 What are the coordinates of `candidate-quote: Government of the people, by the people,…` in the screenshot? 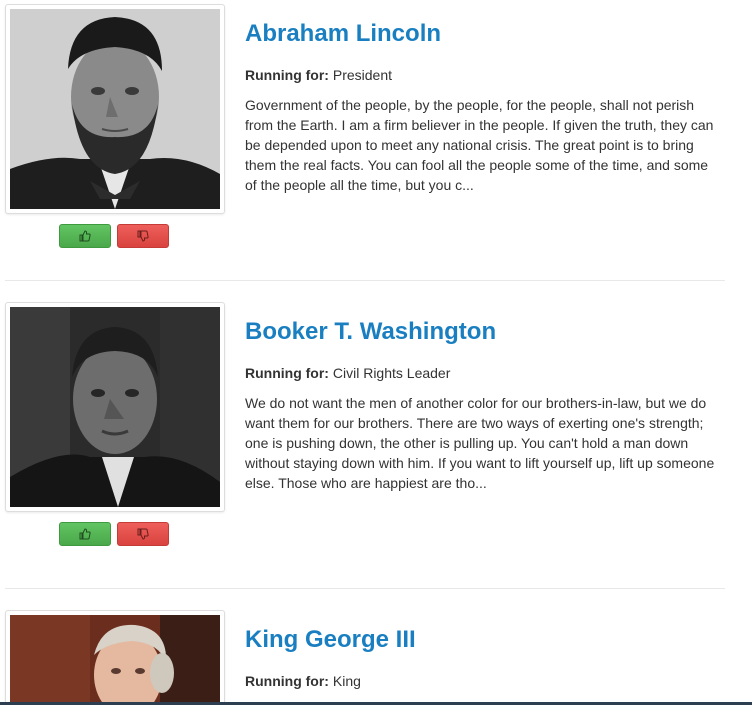 It's located at (479, 145).